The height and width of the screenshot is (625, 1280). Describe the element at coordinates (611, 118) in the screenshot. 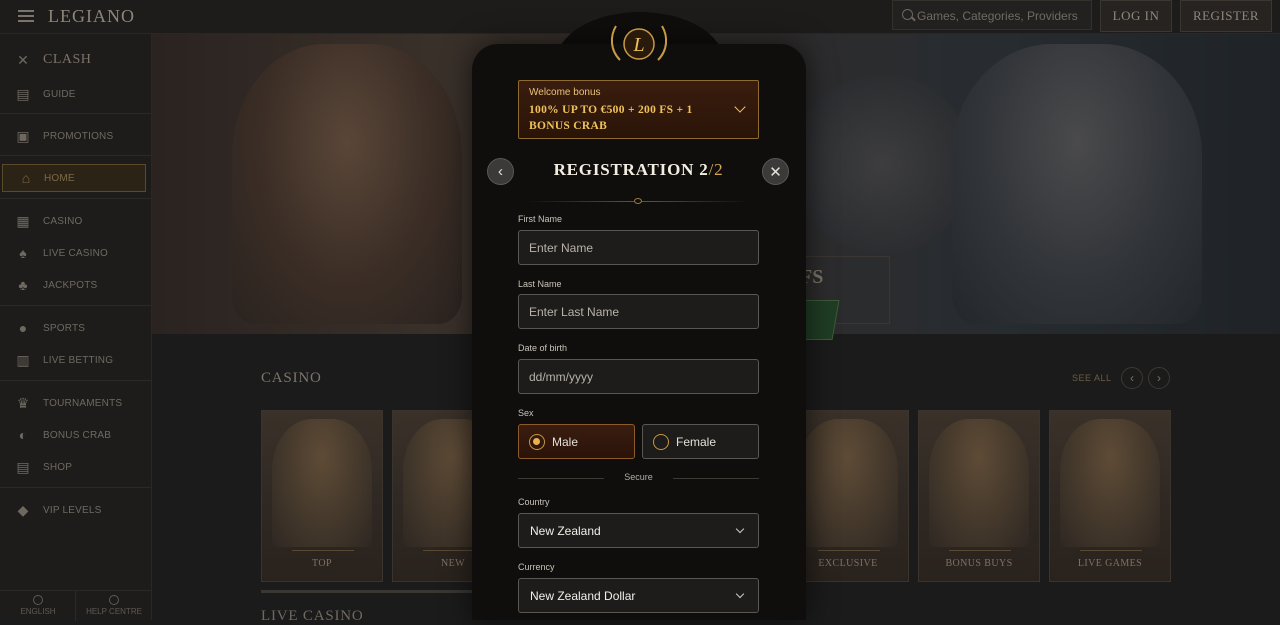

I see `bonus-offer-text: 100% UP TO €500 + 200 FS + 1 BONUS CRAB` at that location.